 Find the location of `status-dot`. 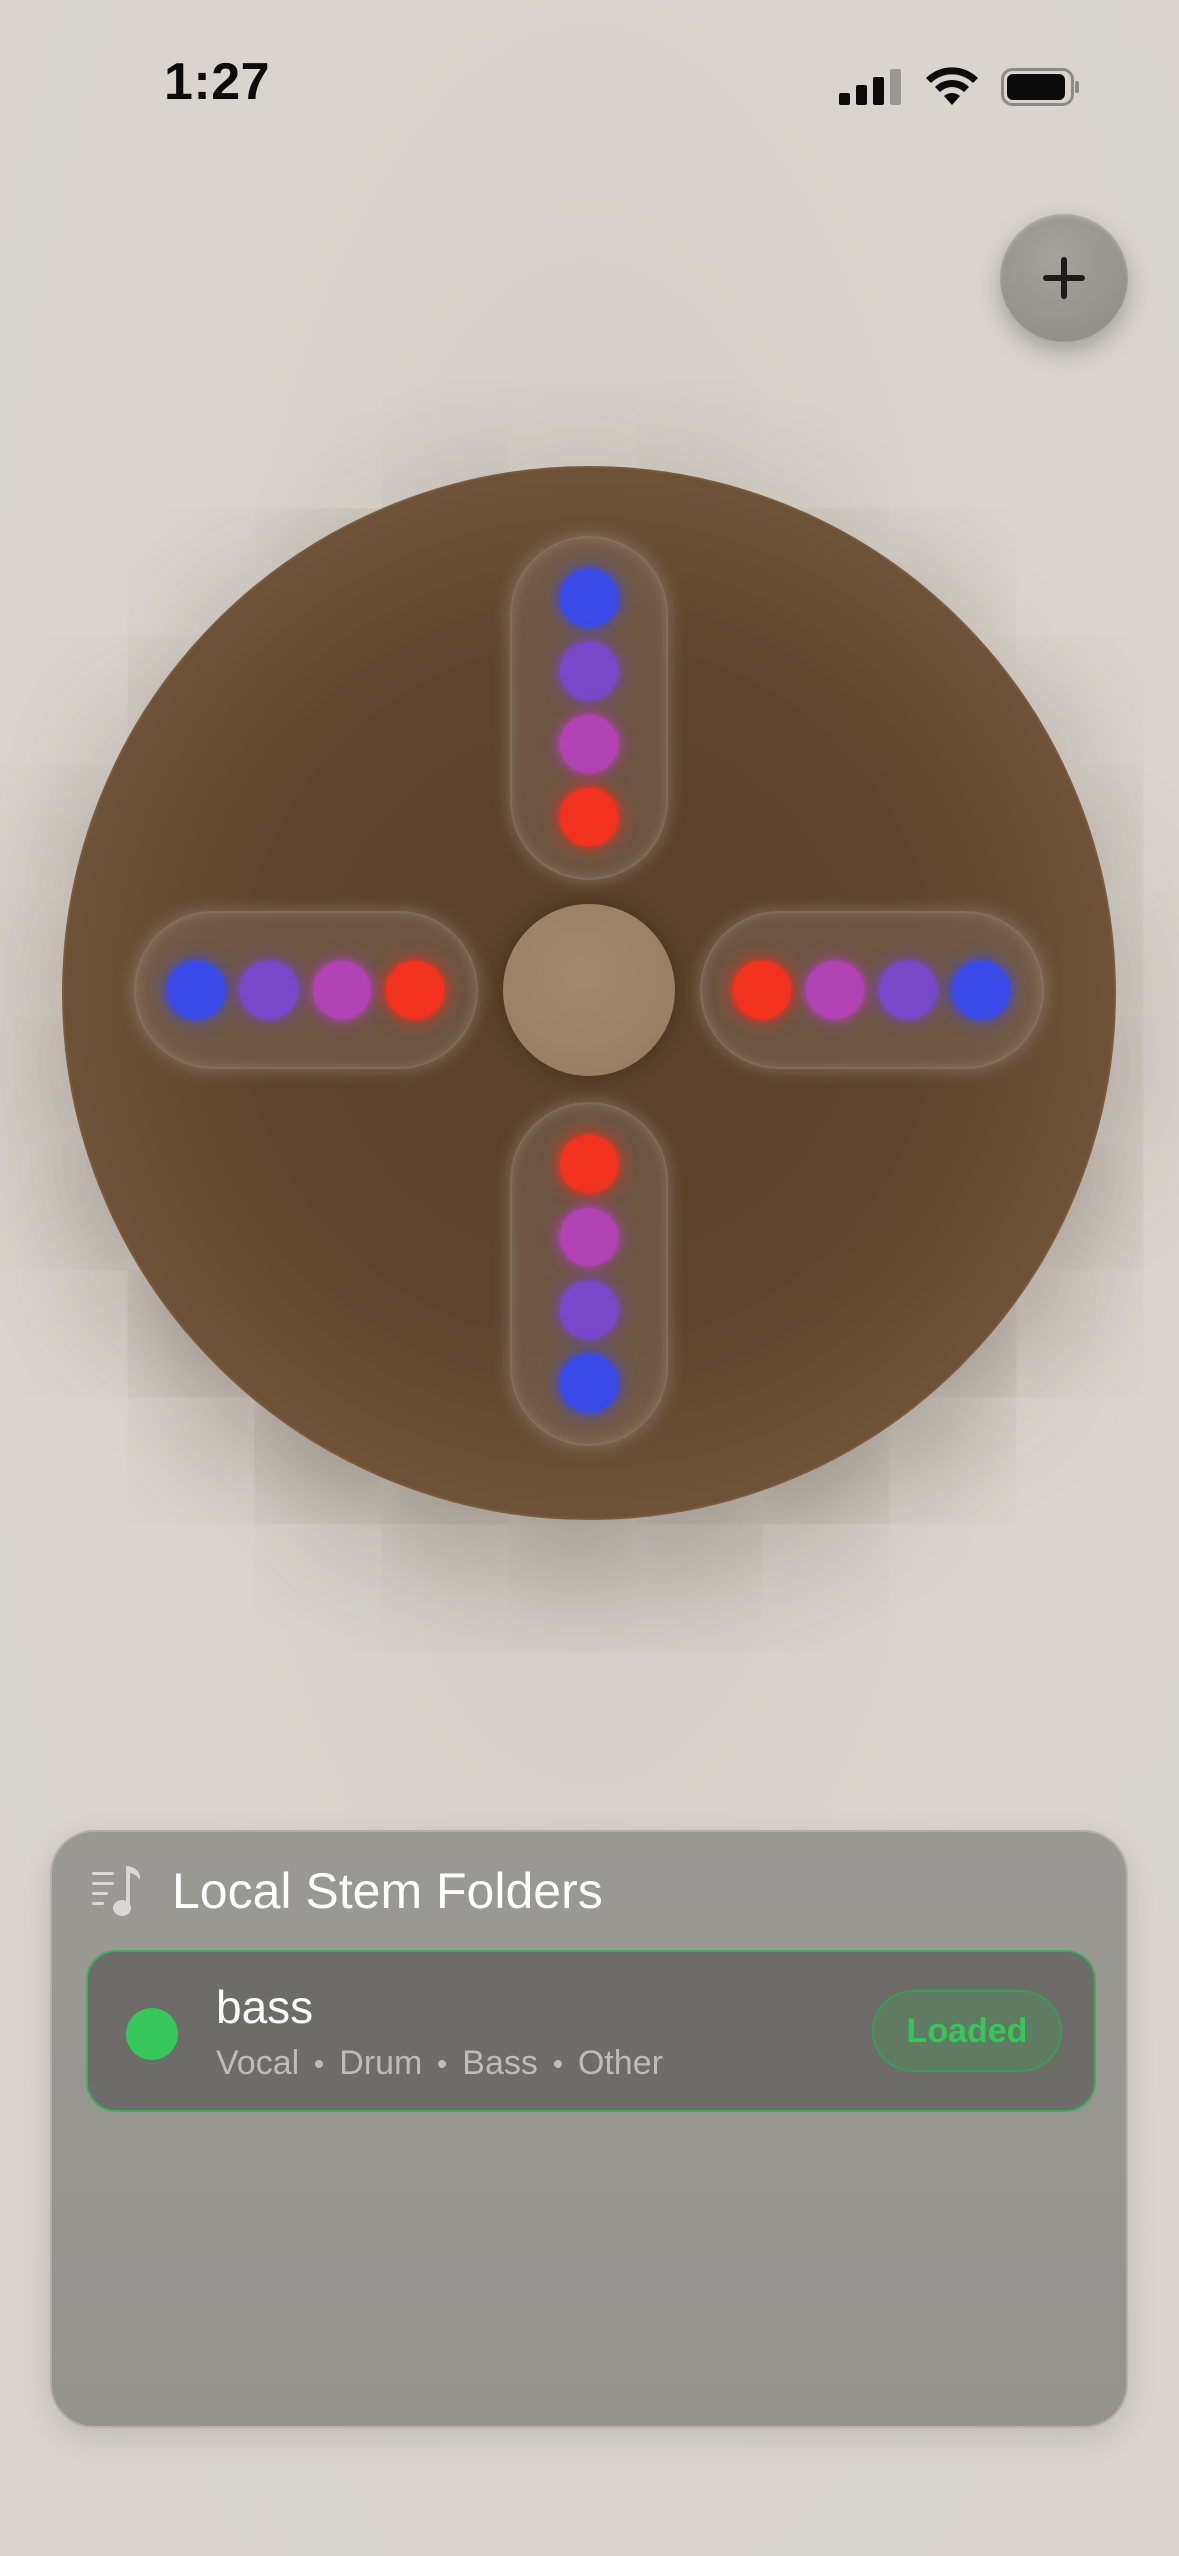

status-dot is located at coordinates (152, 2034).